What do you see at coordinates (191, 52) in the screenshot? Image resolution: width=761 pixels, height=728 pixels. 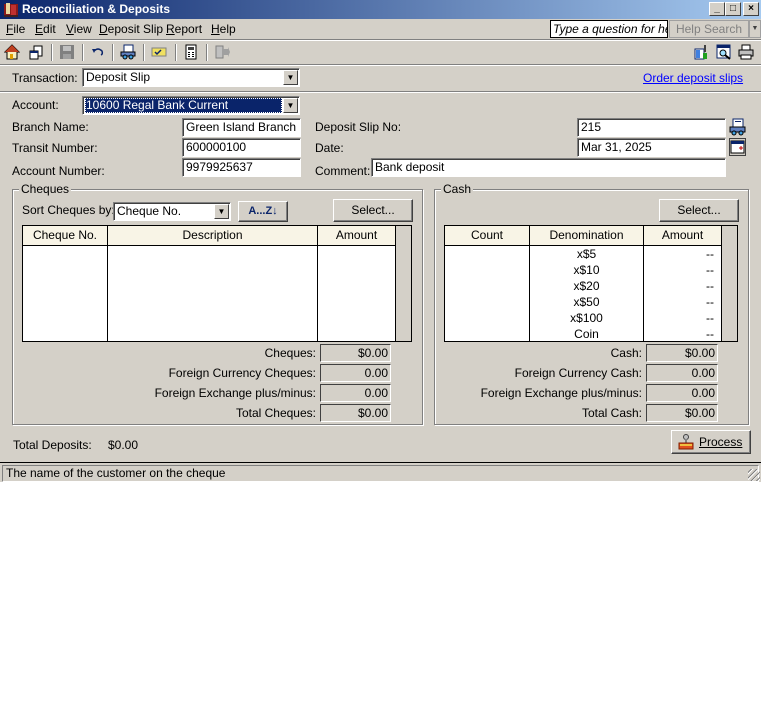 I see `calculator-icon` at bounding box center [191, 52].